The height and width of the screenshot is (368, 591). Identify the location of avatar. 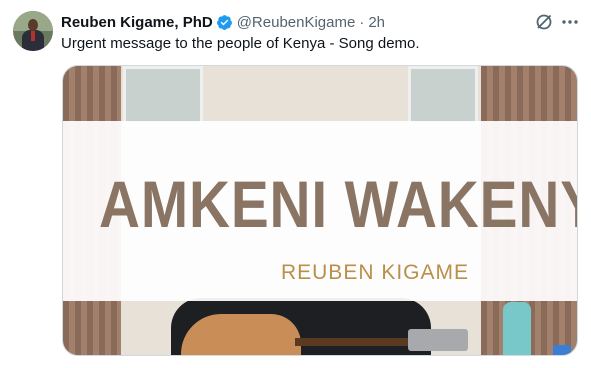
(33, 31).